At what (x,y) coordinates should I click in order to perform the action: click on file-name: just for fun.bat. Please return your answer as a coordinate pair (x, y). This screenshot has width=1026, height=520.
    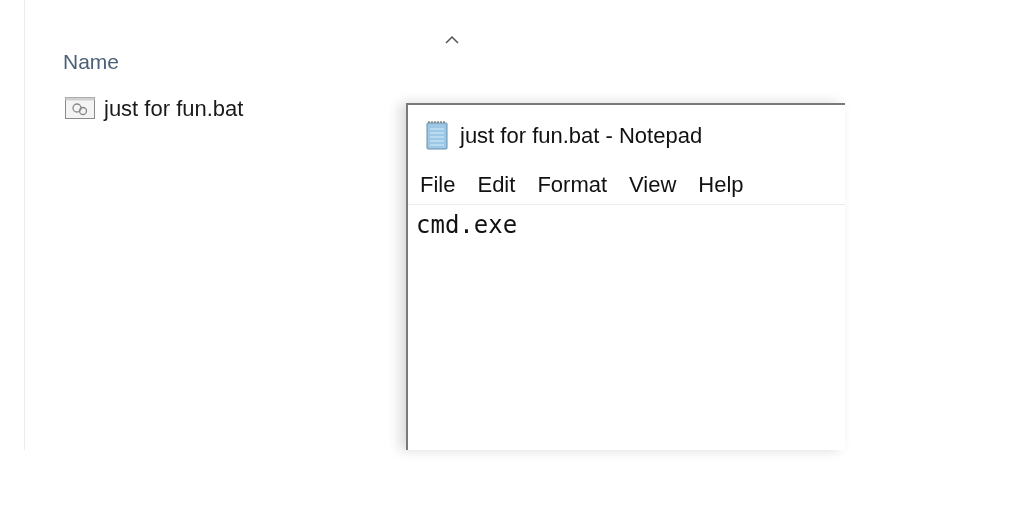
    Looking at the image, I should click on (174, 108).